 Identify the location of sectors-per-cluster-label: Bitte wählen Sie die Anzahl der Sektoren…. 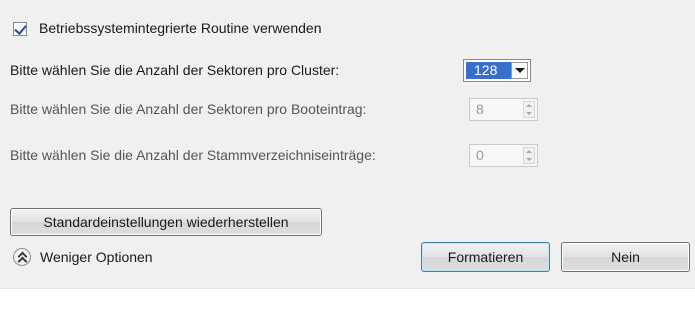
(175, 70).